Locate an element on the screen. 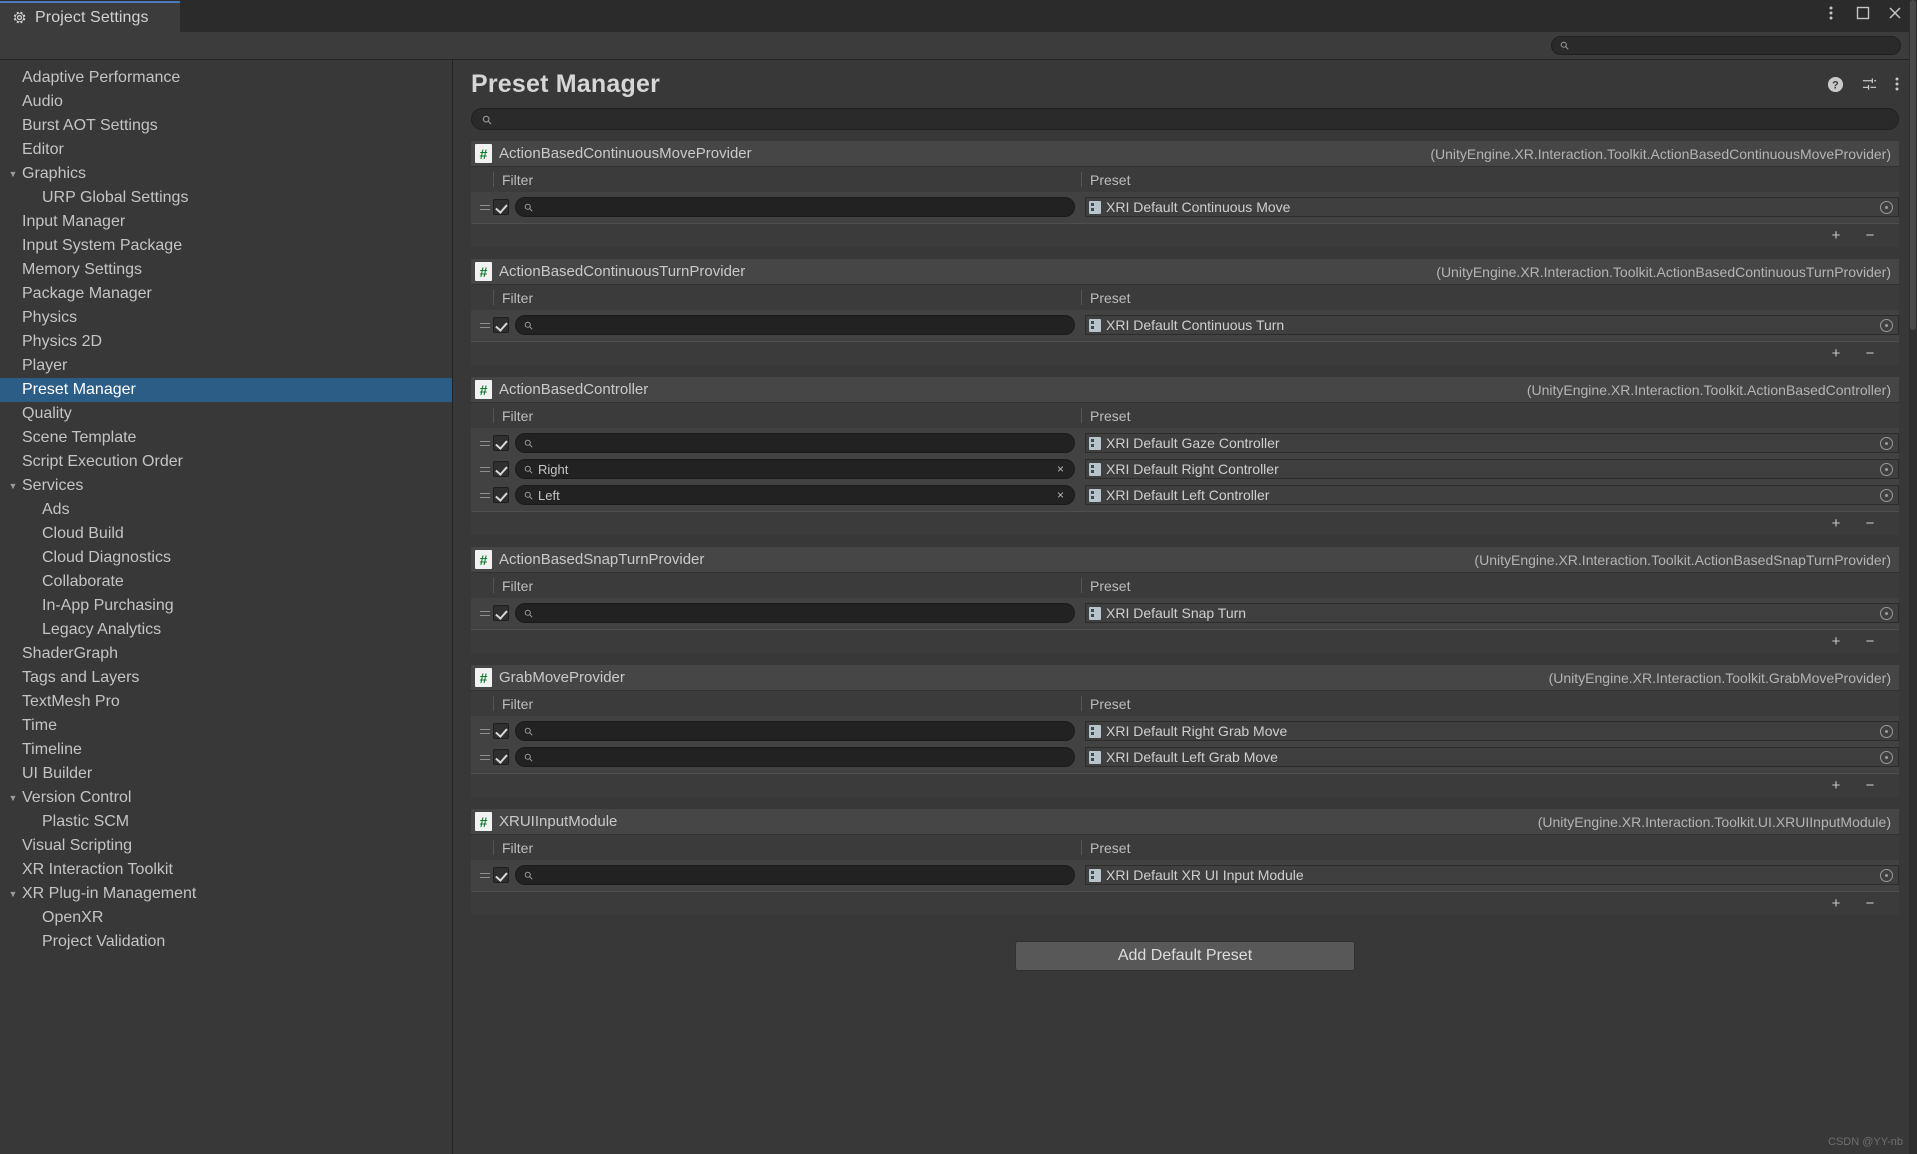 The height and width of the screenshot is (1154, 1917). preset-search-input is located at coordinates (1192, 119).